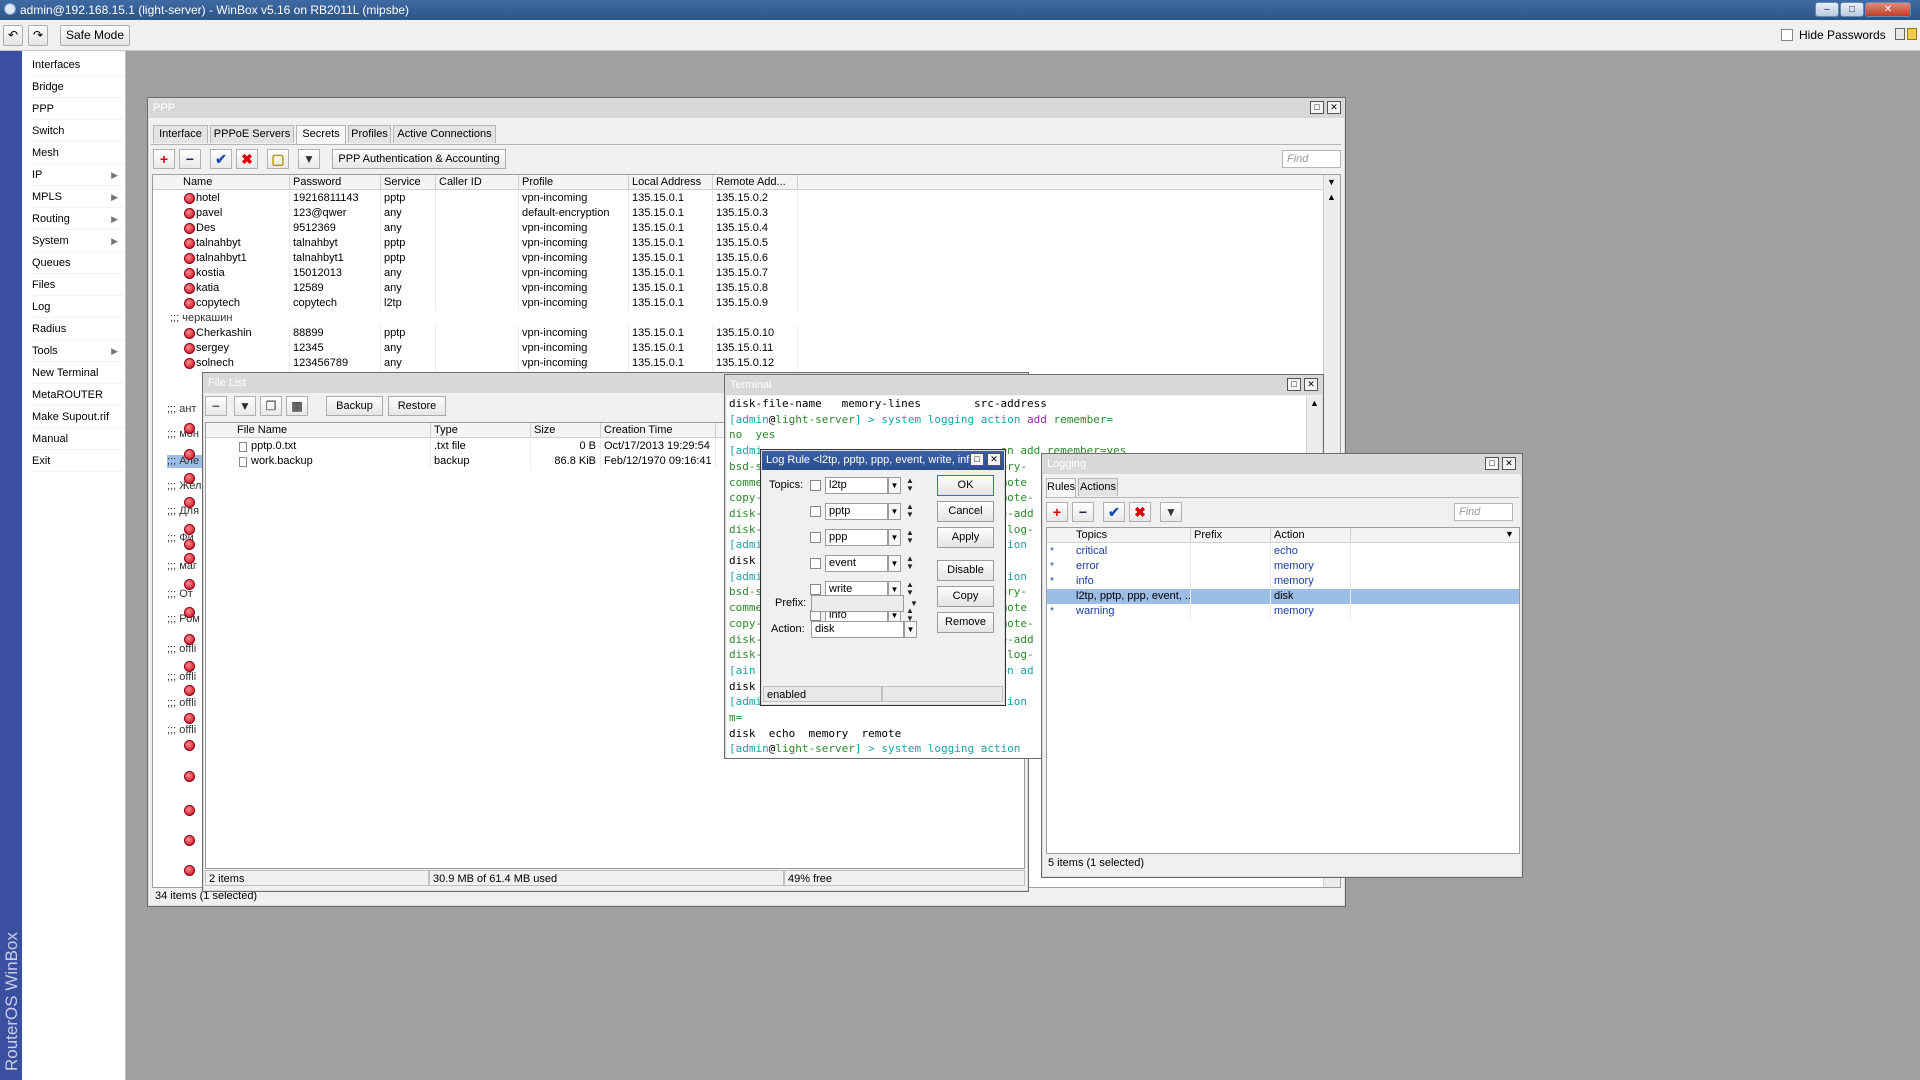 This screenshot has height=1080, width=1920. What do you see at coordinates (78, 219) in the screenshot?
I see `sidebar-item-routing: Routing ▶` at bounding box center [78, 219].